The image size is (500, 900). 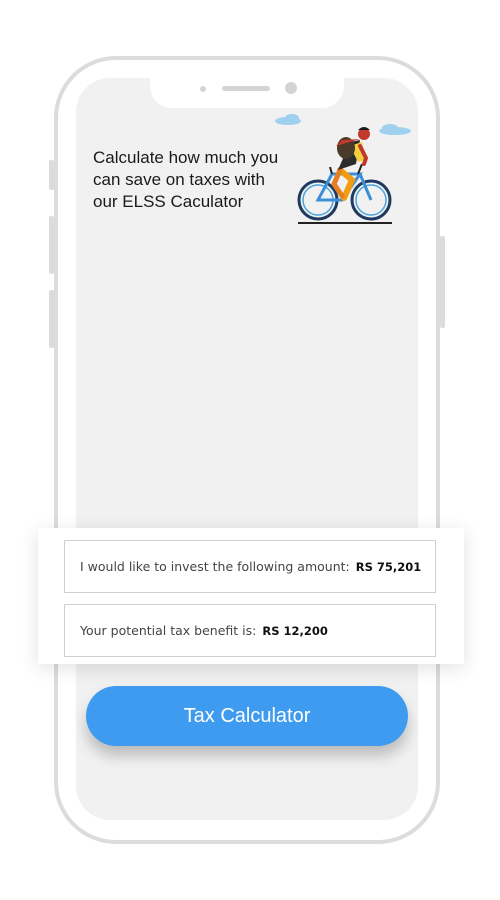 I want to click on phone-side-button, so click(x=51, y=175).